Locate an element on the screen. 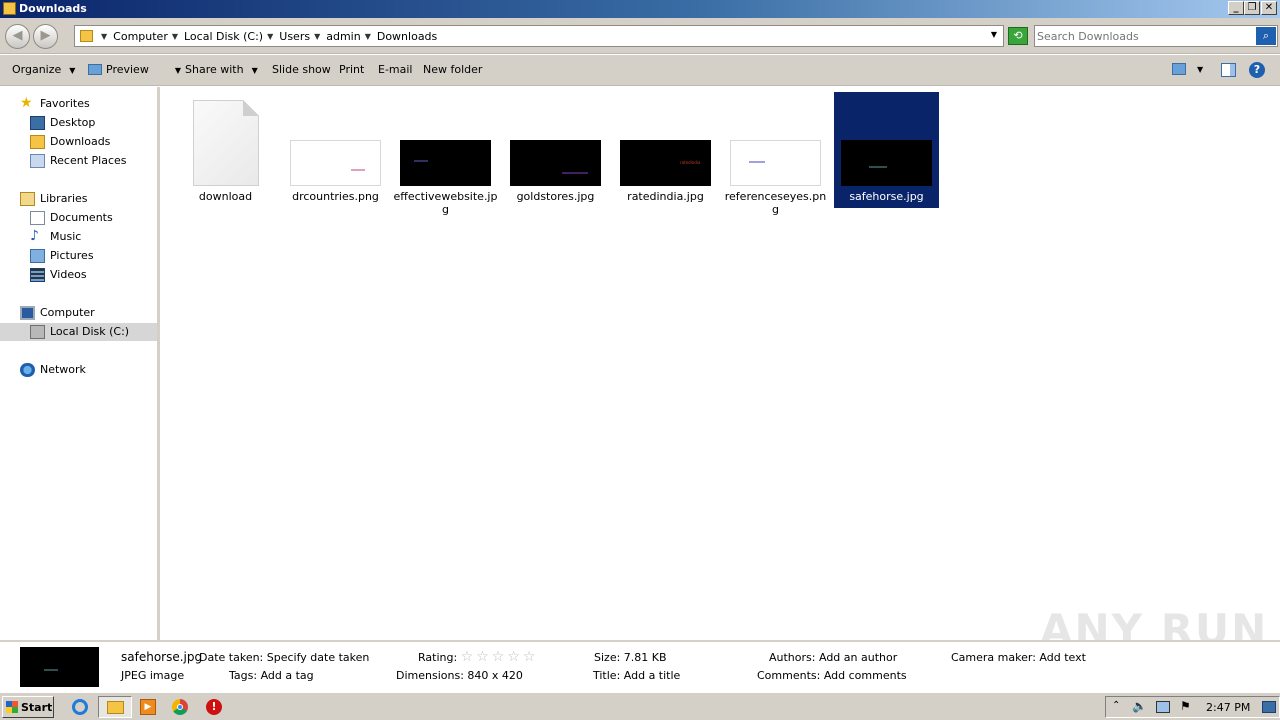 The width and height of the screenshot is (1280, 720). file-name: drcountries.png is located at coordinates (335, 196).